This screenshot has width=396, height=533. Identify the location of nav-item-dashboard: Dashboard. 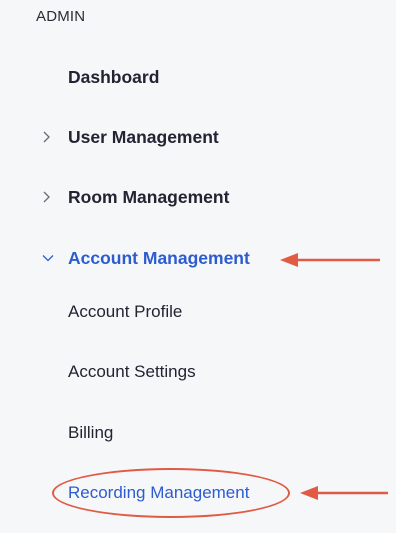
(97, 77).